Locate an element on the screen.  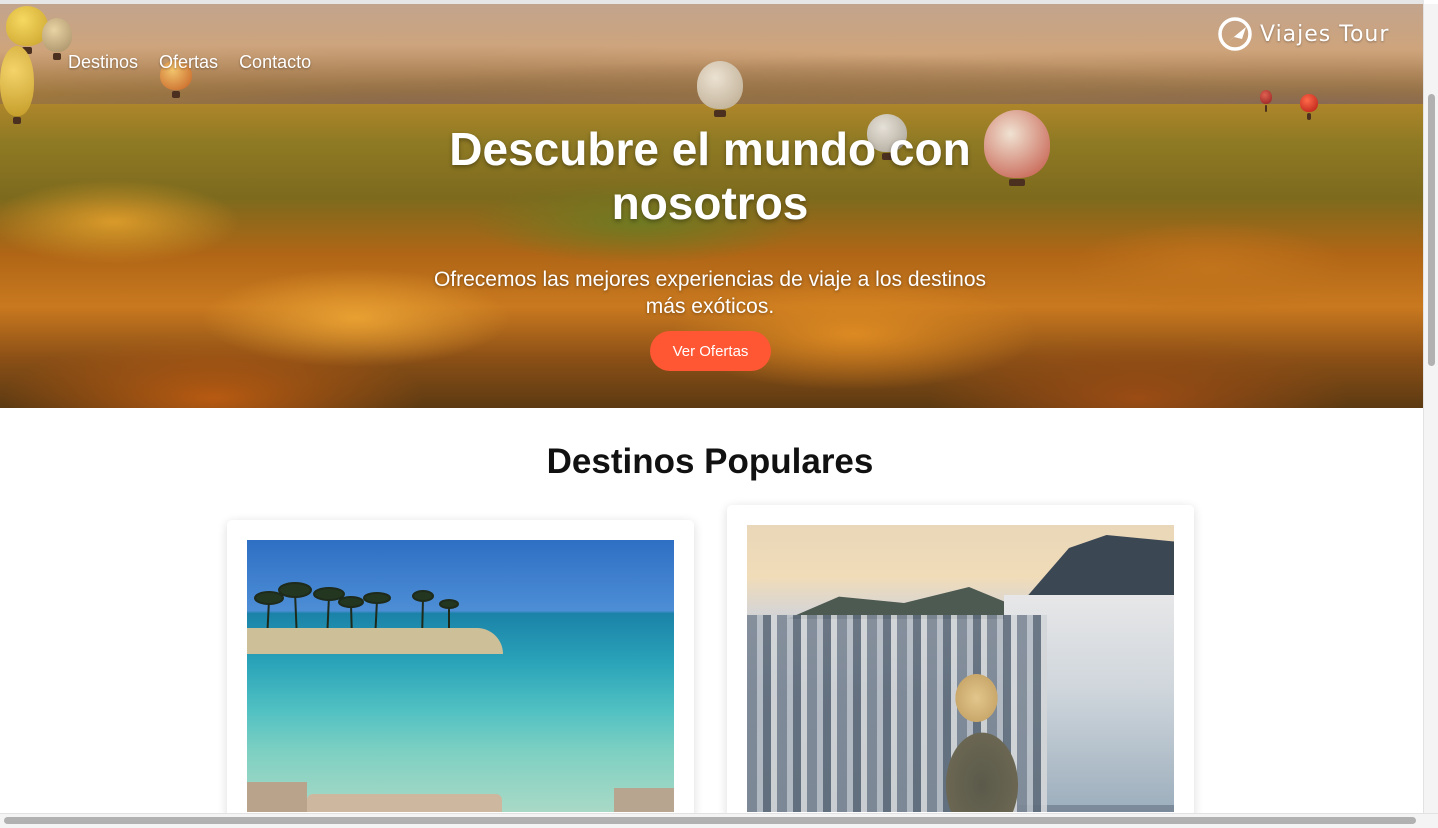
hero-title: Descubre el mundo con nosotros is located at coordinates (710, 176).